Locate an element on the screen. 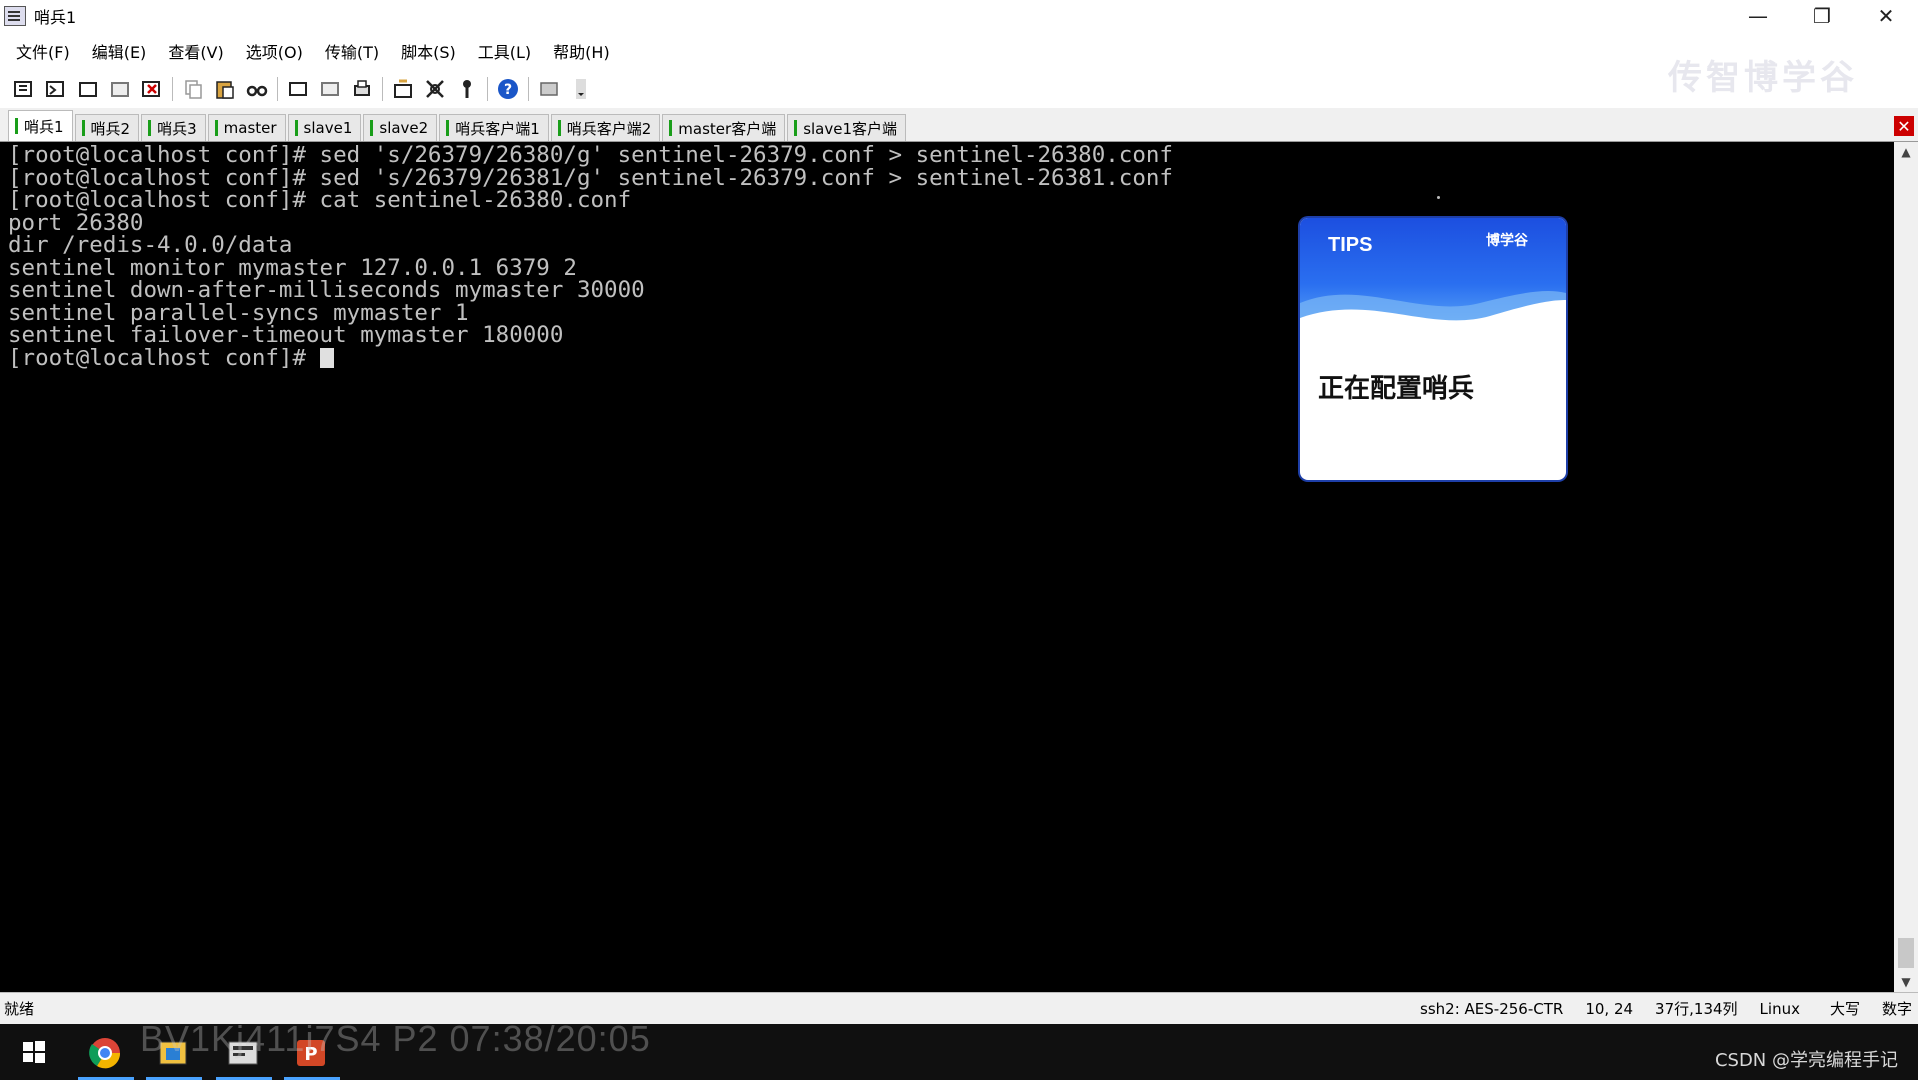 This screenshot has height=1080, width=1918. chrome-icon is located at coordinates (105, 1053).